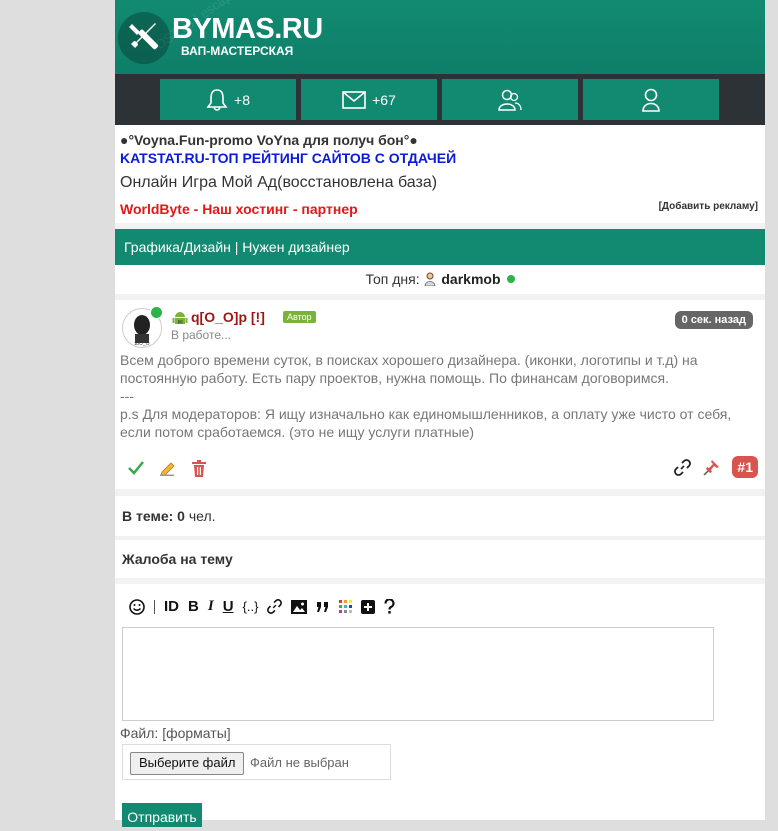 Image resolution: width=778 pixels, height=831 pixels. I want to click on online-indicator, so click(156, 312).